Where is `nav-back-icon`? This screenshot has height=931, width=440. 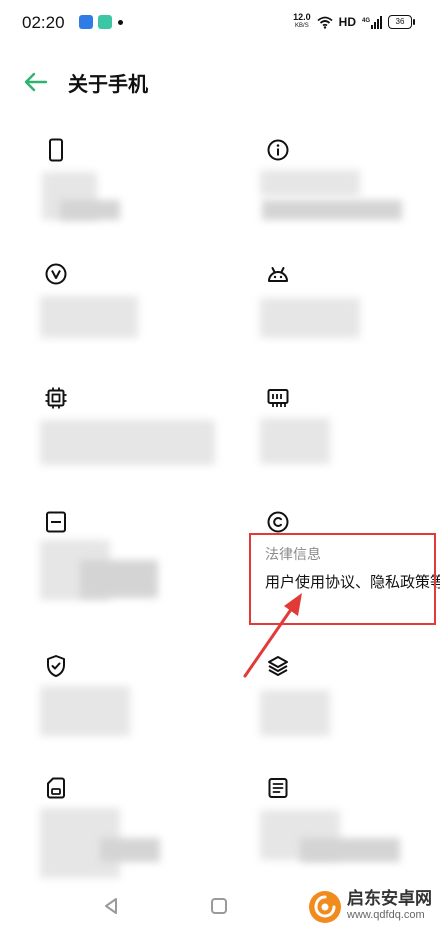 nav-back-icon is located at coordinates (111, 906).